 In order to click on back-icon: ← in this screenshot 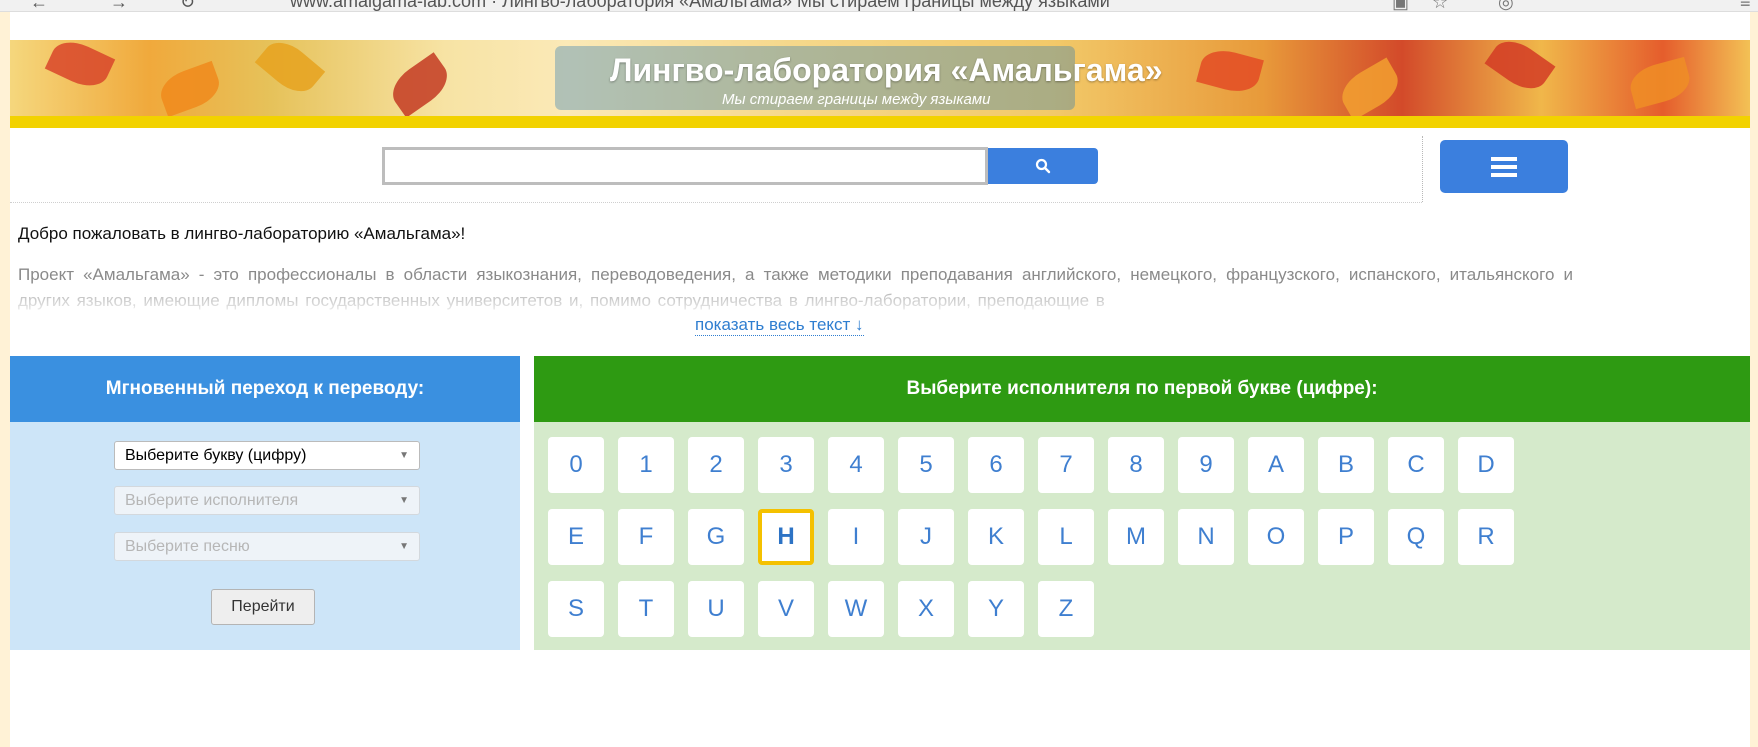, I will do `click(39, 5)`.